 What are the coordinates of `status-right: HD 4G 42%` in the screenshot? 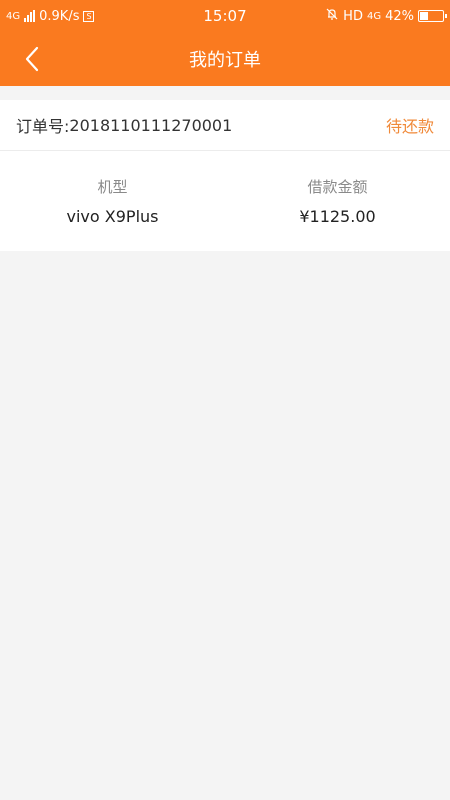 It's located at (386, 16).